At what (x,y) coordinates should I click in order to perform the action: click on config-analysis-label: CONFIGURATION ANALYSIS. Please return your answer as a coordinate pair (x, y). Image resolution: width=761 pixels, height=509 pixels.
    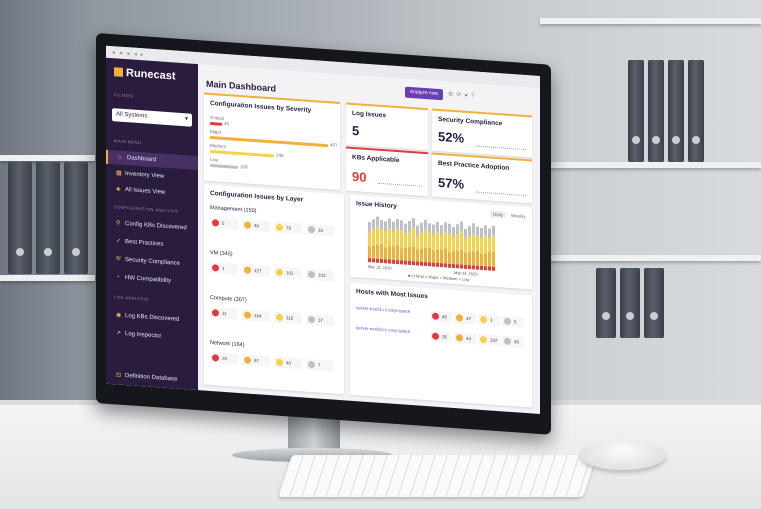
    Looking at the image, I should click on (146, 209).